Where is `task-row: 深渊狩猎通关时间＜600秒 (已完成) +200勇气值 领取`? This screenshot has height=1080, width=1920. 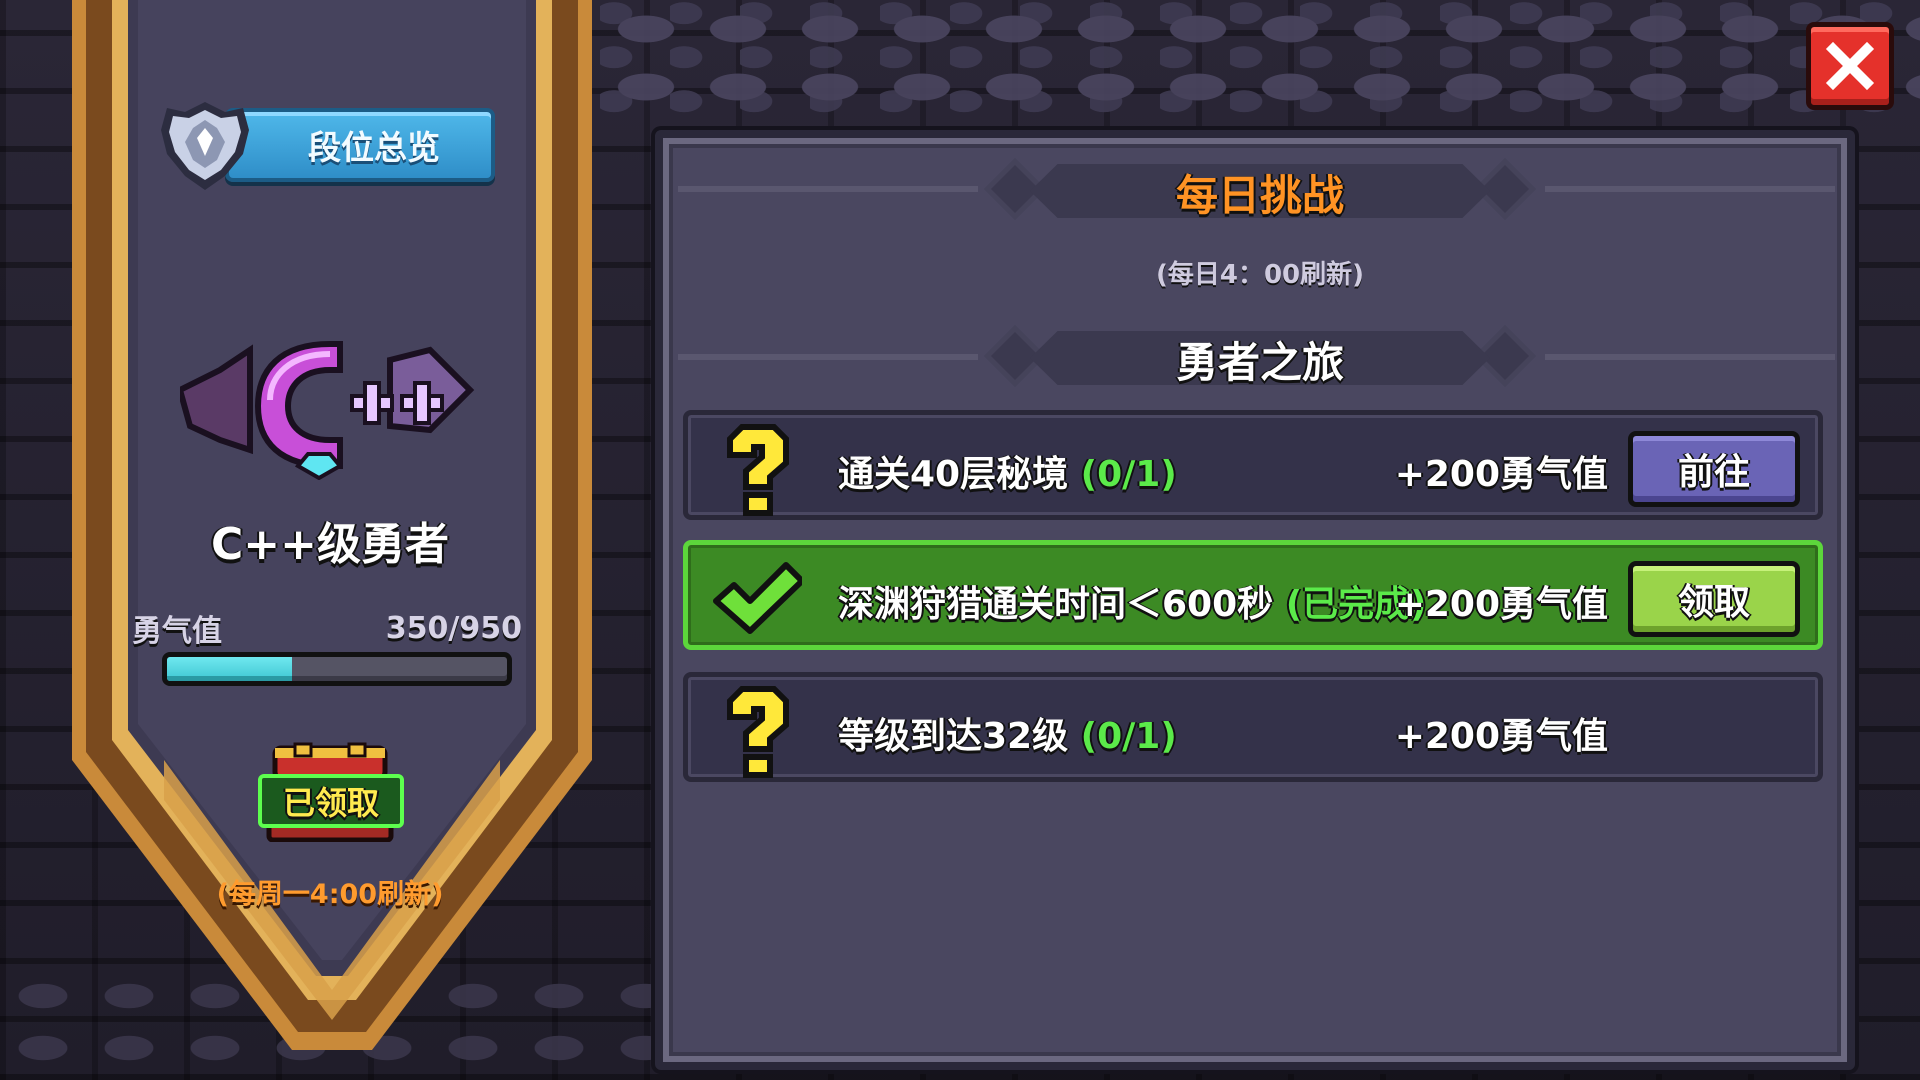 task-row: 深渊狩猎通关时间＜600秒 (已完成) +200勇气值 领取 is located at coordinates (1253, 595).